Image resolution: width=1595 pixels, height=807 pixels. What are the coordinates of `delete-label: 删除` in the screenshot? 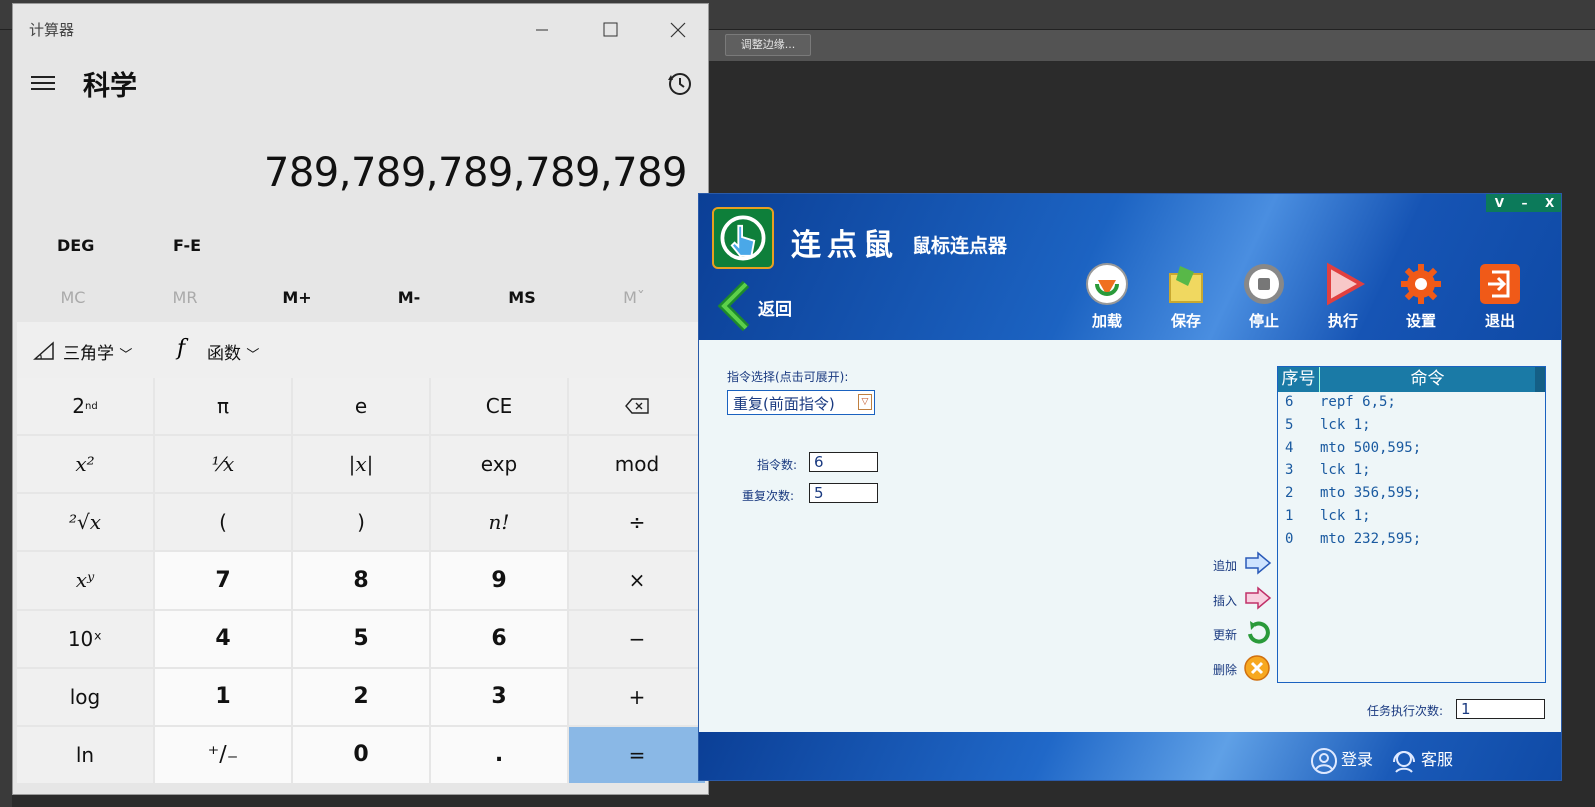 It's located at (1225, 670).